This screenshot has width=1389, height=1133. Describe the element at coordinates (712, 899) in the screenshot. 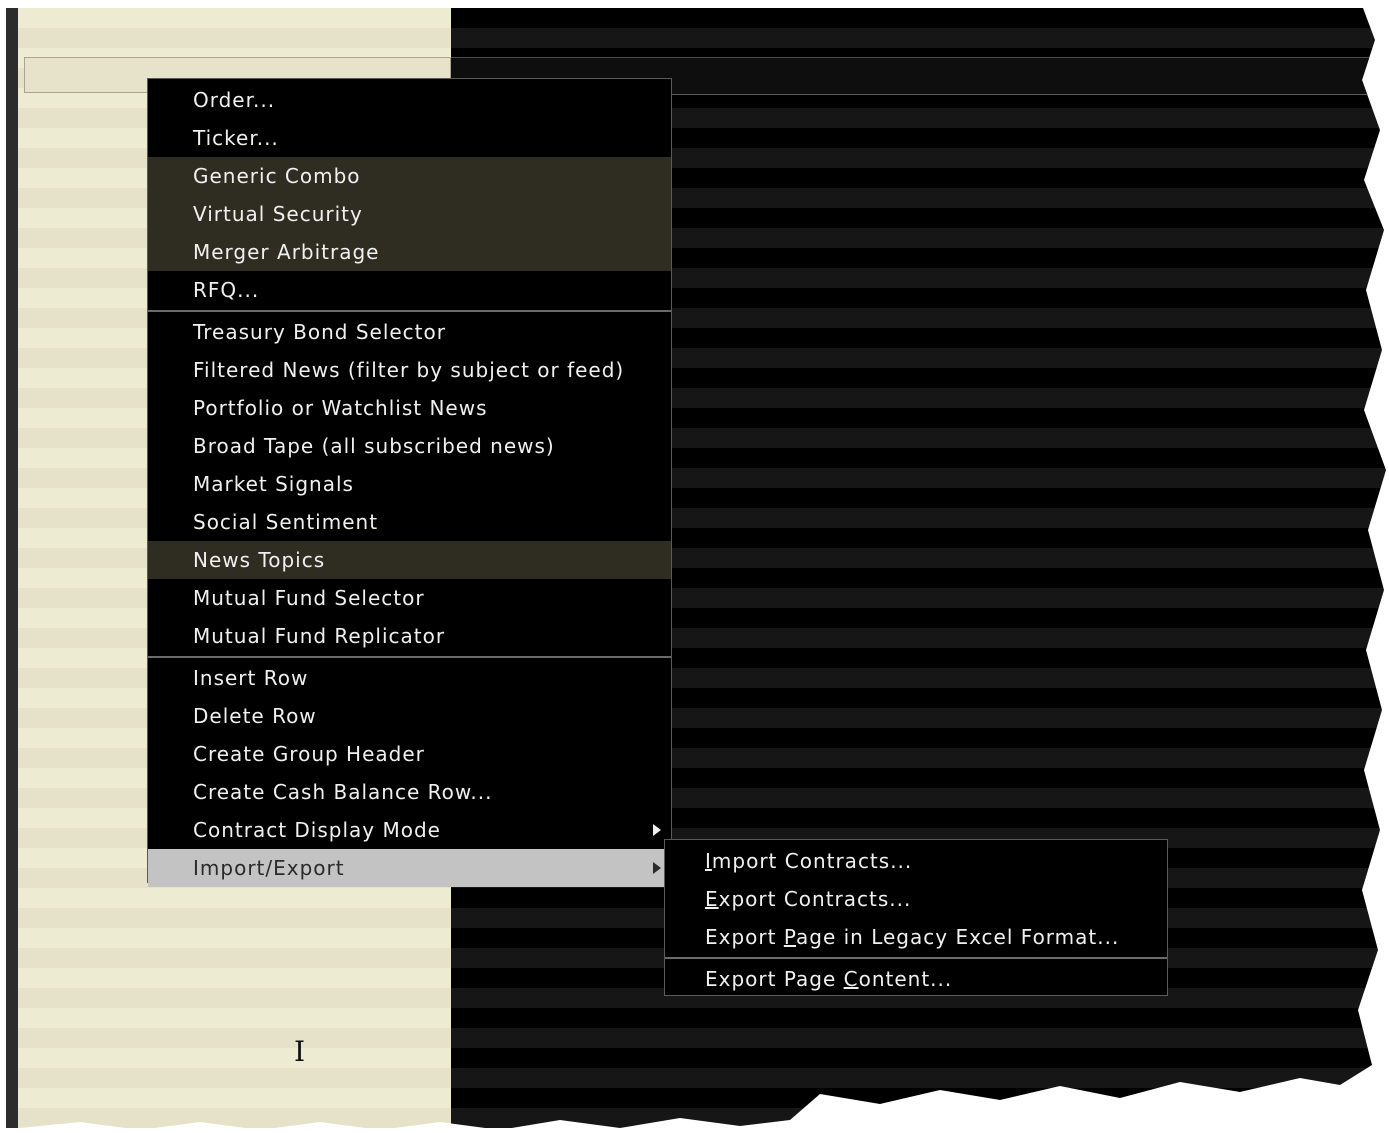

I see `mnemonic: E` at that location.